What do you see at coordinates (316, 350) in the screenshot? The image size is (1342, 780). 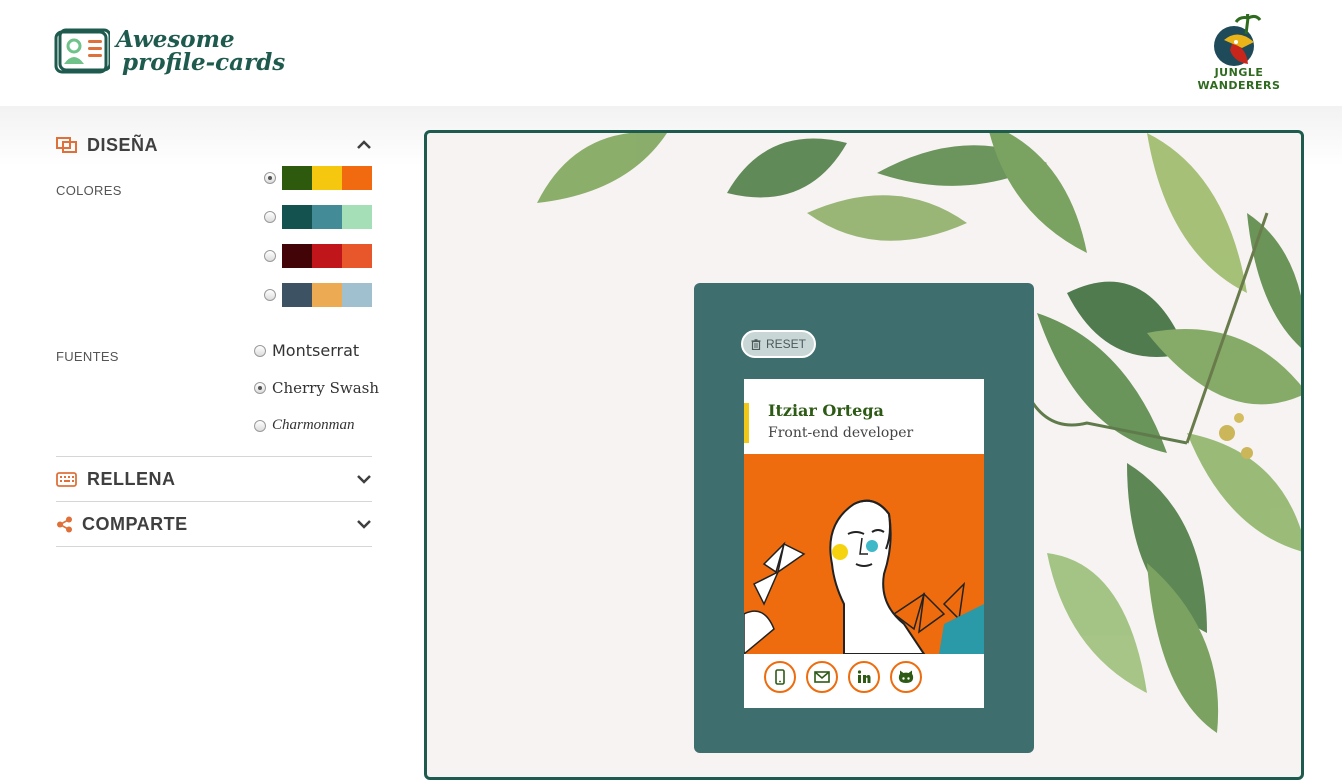 I see `font-label-montserrat: Montserrat` at bounding box center [316, 350].